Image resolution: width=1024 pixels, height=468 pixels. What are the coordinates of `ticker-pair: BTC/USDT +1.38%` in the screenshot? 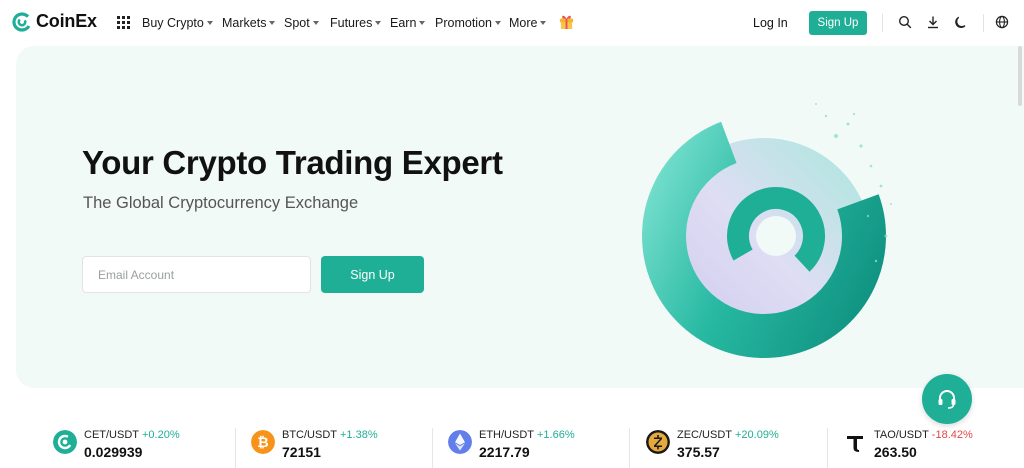 It's located at (330, 435).